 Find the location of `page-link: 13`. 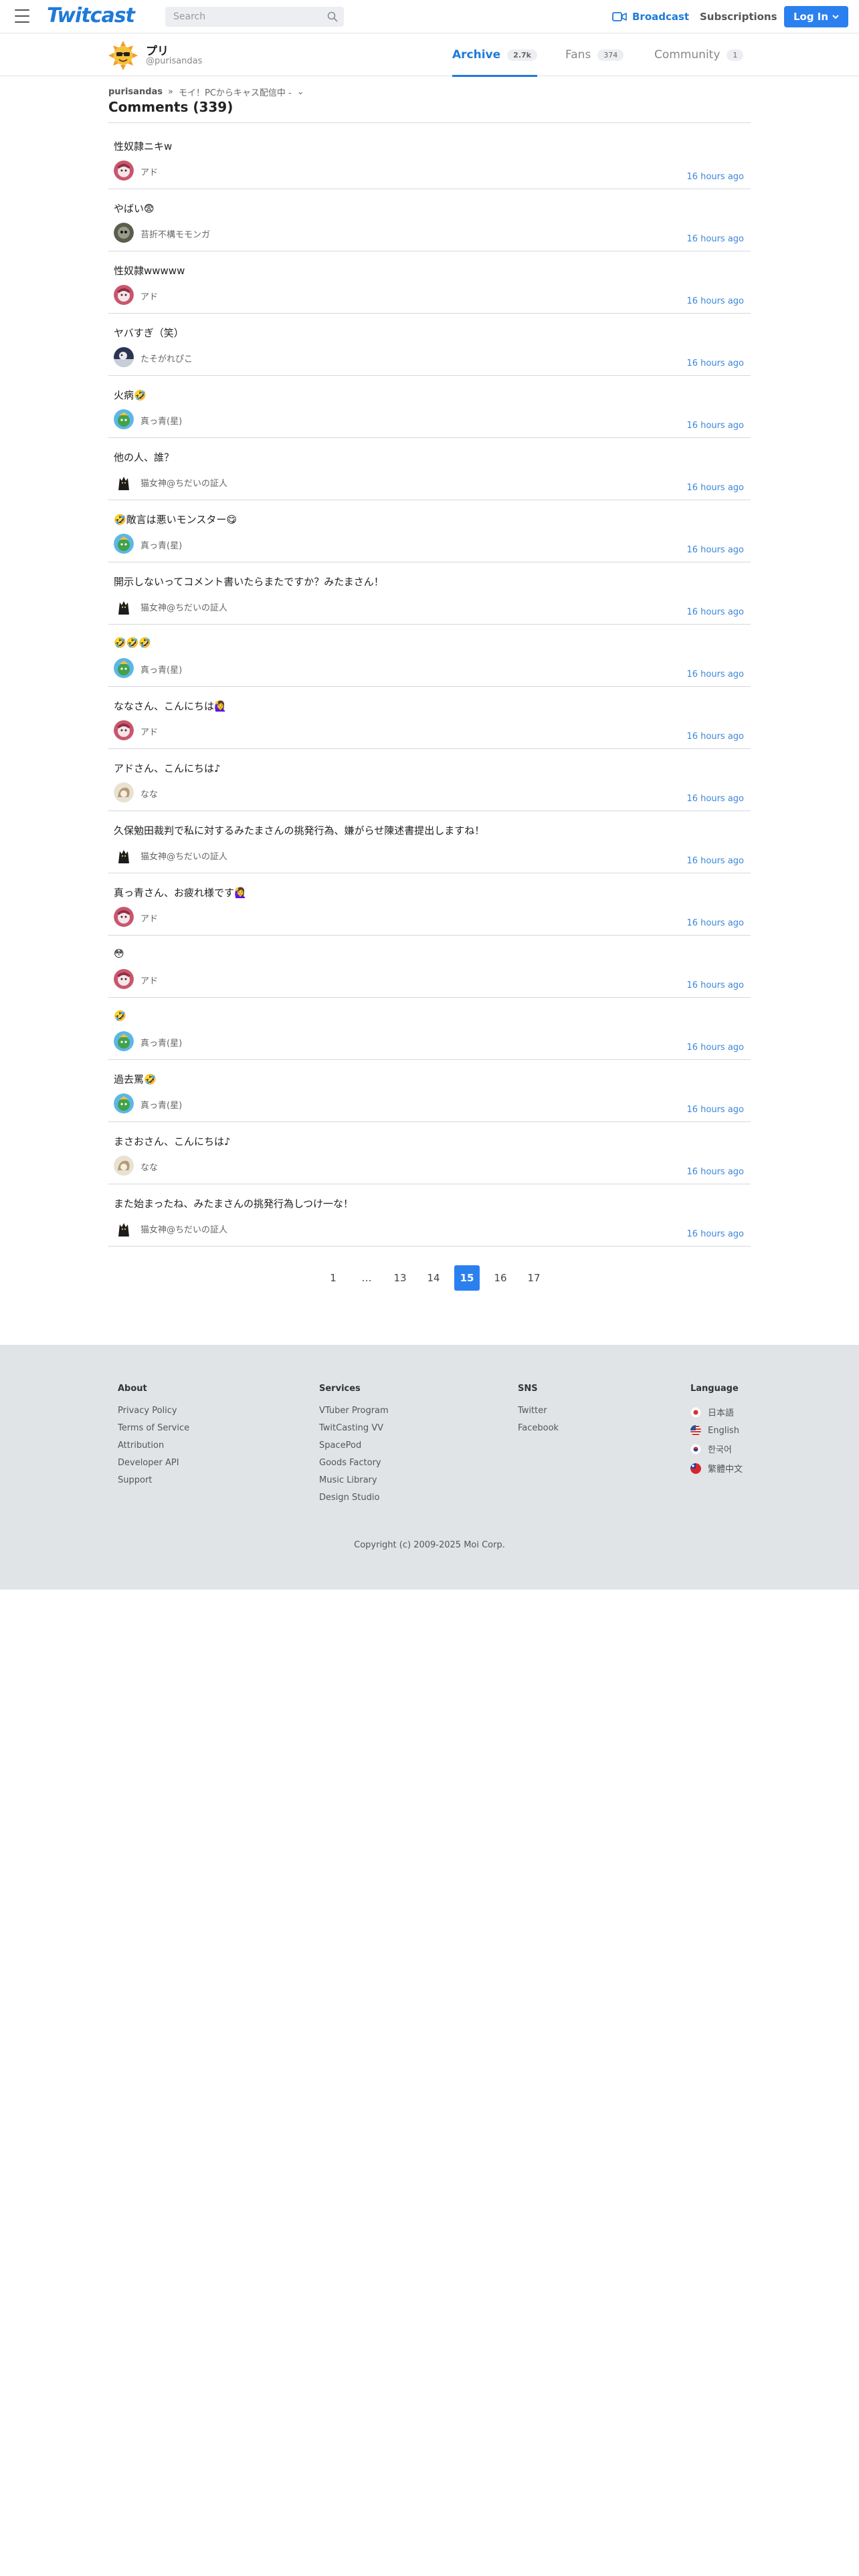

page-link: 13 is located at coordinates (400, 1278).